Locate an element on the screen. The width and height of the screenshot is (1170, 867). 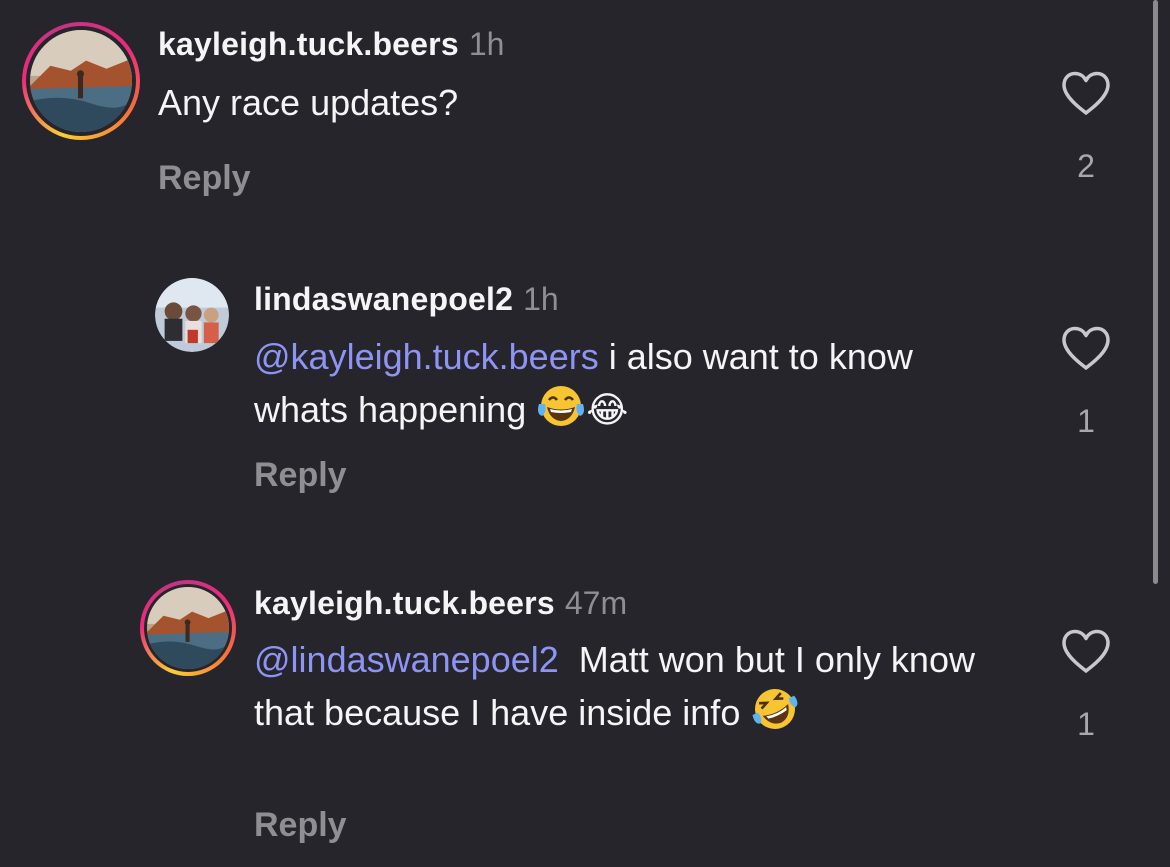
timestamp: 47m is located at coordinates (596, 603).